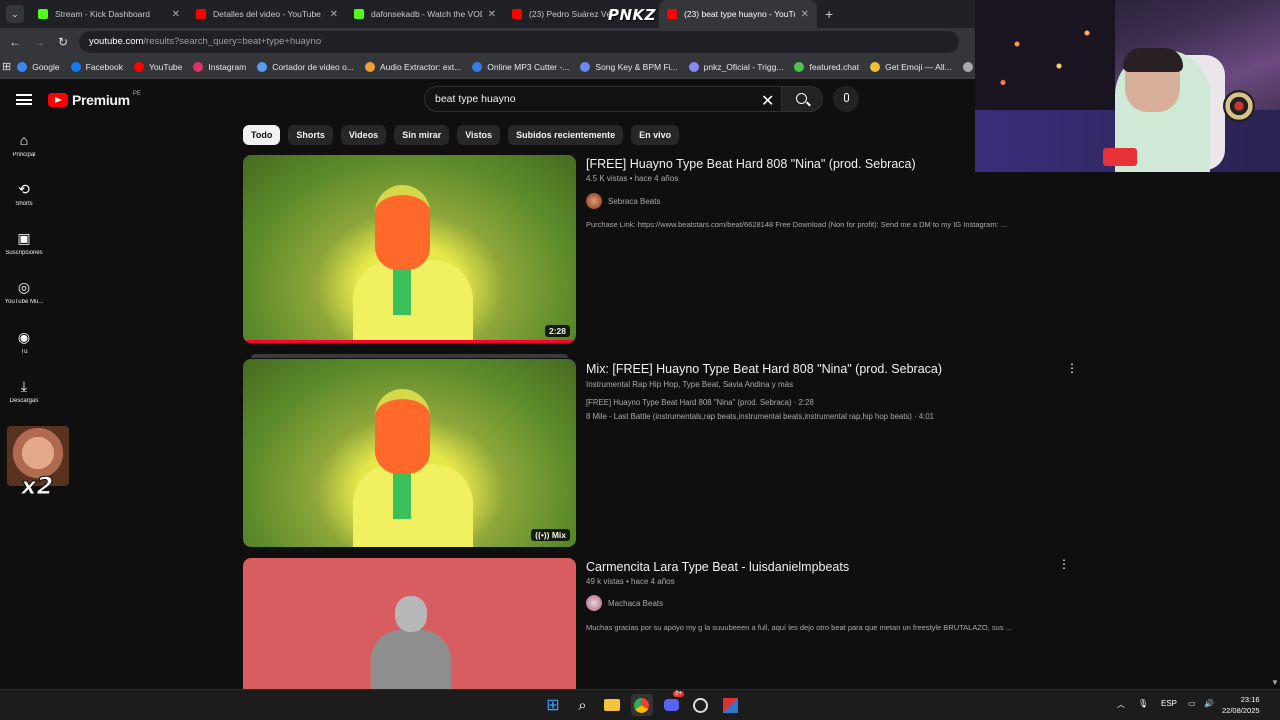 This screenshot has width=1280, height=720. What do you see at coordinates (310, 135) in the screenshot?
I see `chip-shorts: Shorts` at bounding box center [310, 135].